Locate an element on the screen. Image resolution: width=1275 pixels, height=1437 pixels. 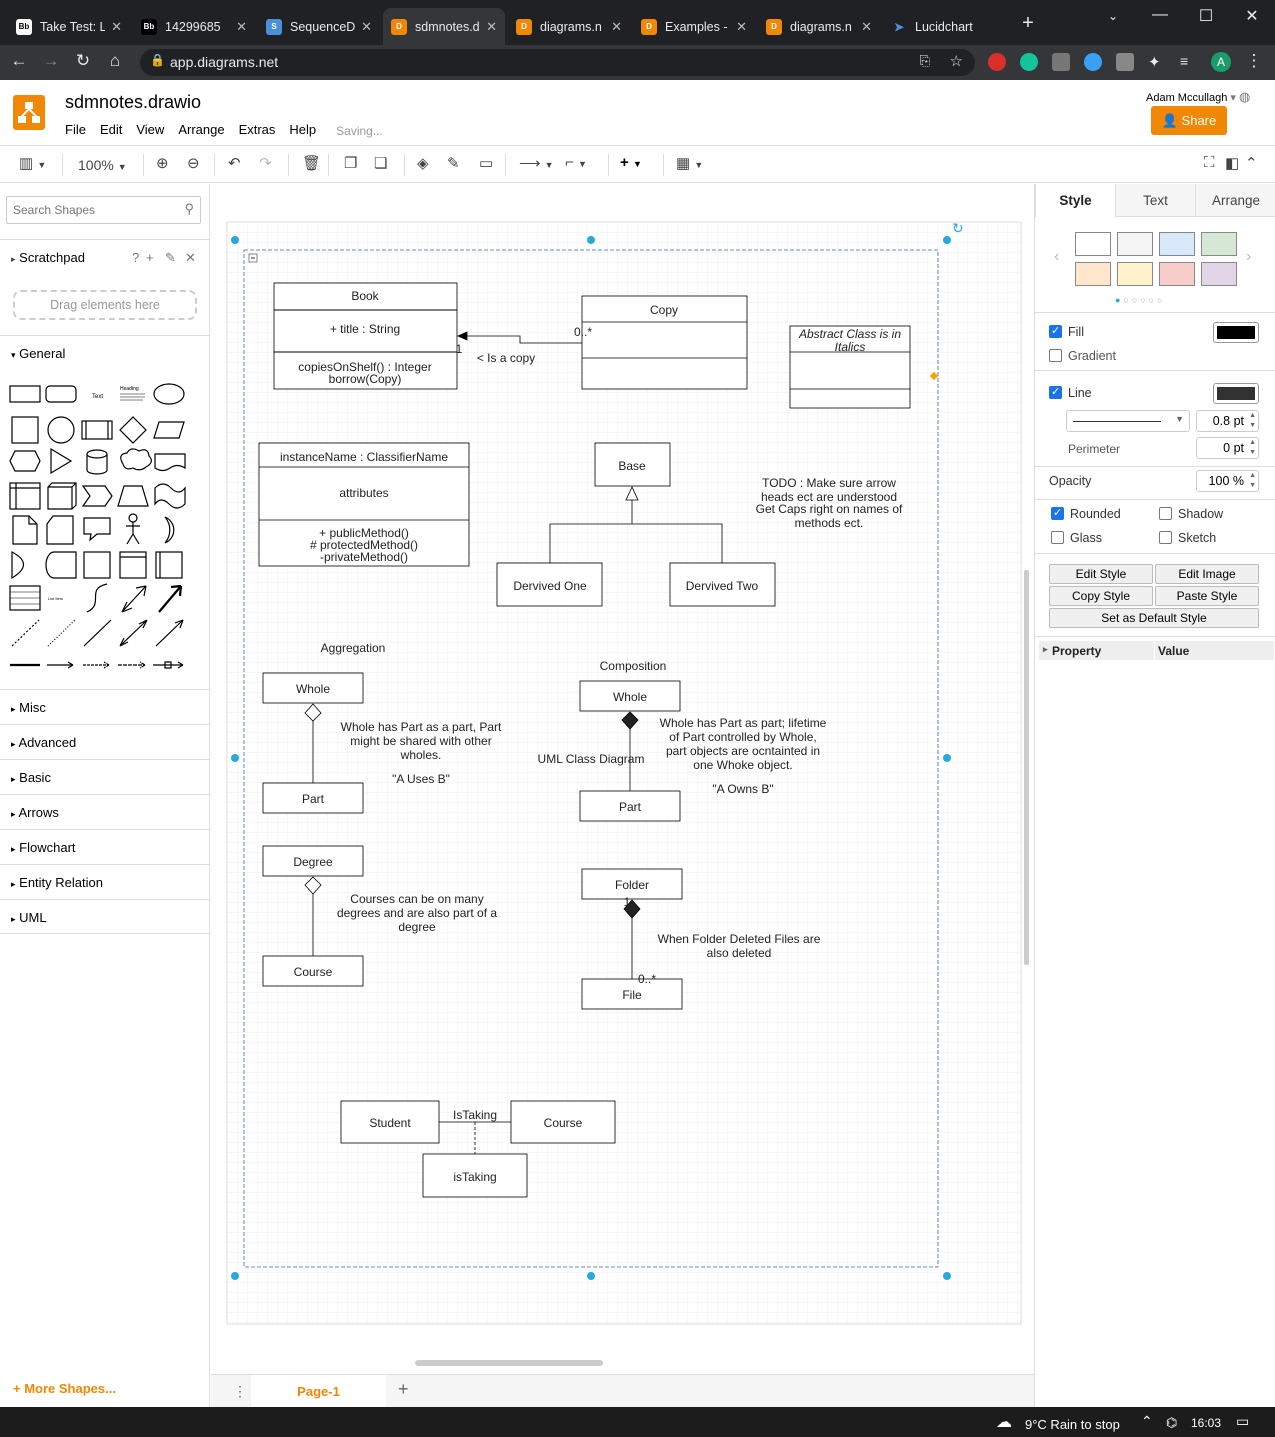
misc-section-header: ▸ Misc is located at coordinates (105, 706).